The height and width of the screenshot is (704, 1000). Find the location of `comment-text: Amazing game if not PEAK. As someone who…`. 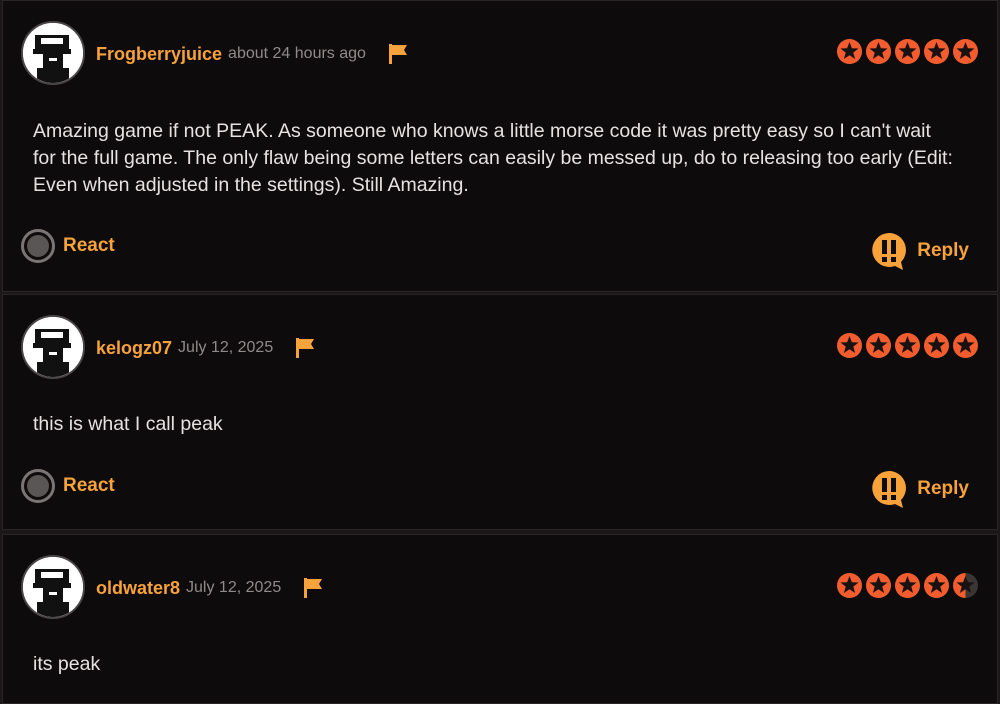

comment-text: Amazing game if not PEAK. As someone who… is located at coordinates (493, 158).